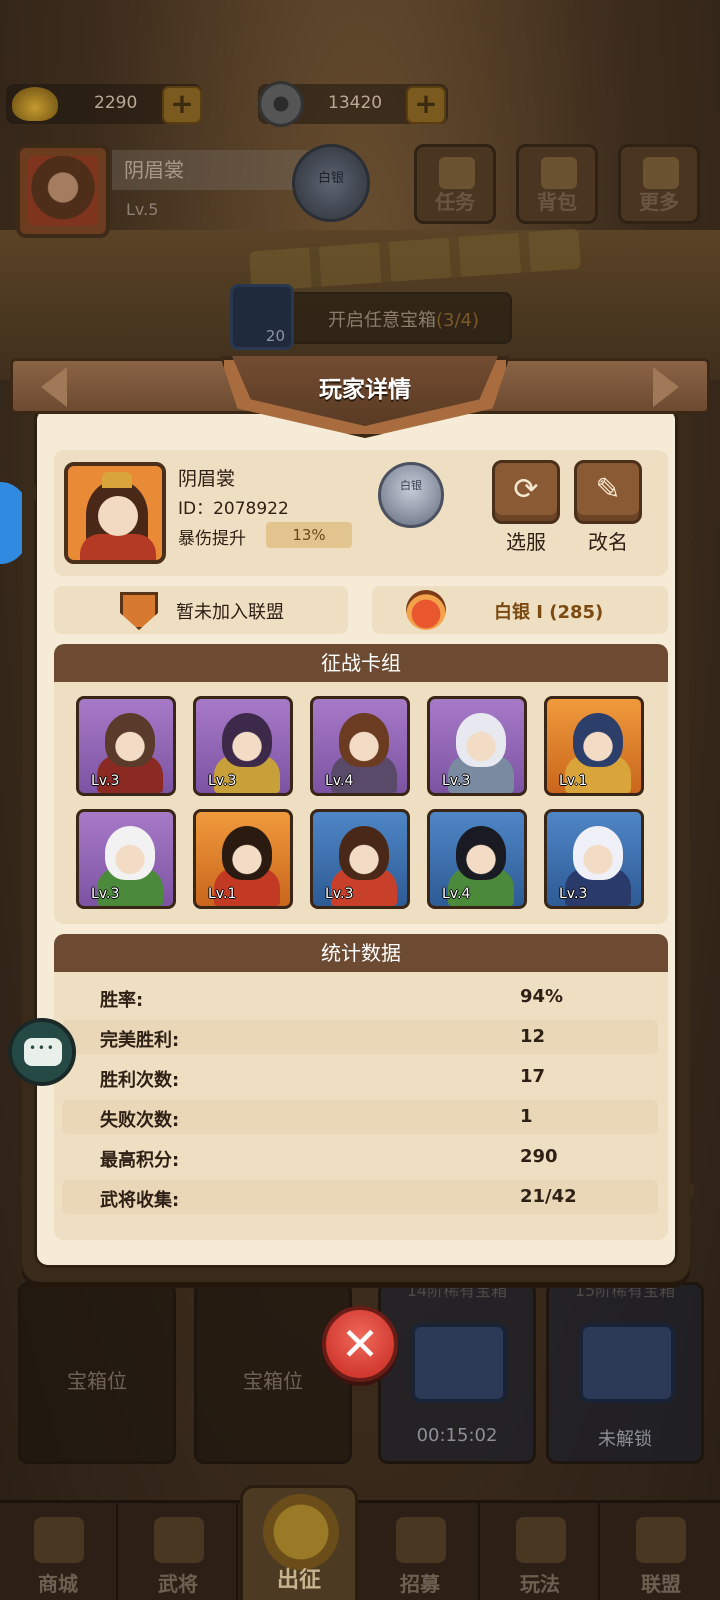 The height and width of the screenshot is (1600, 720). I want to click on chest-quest-text: 开启任意宝箱(3/4), so click(403, 319).